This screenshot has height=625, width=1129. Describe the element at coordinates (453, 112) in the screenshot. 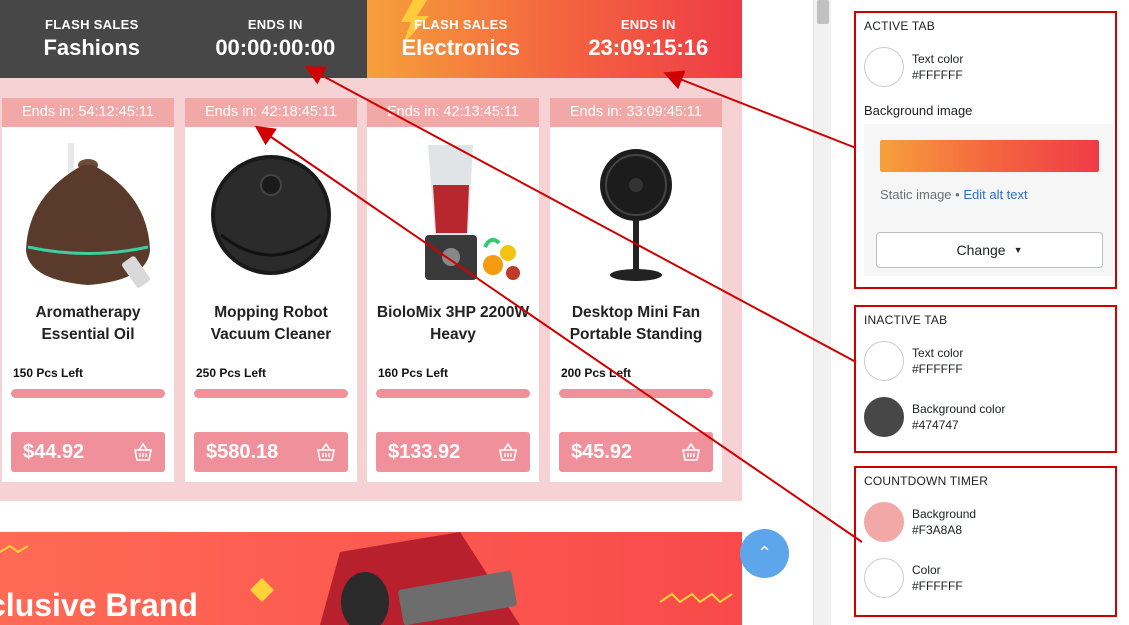

I see `card-countdown: Ends in: 42:13:45:11` at that location.